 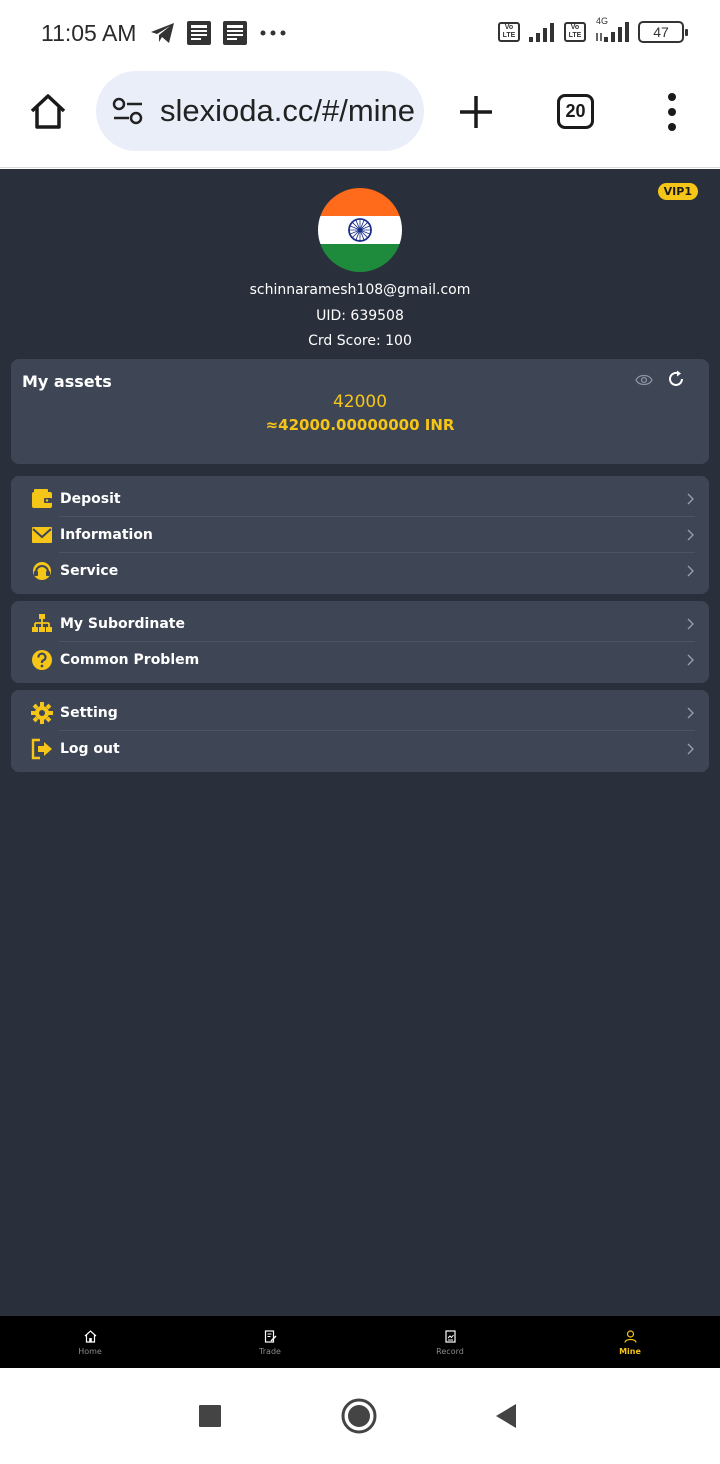 What do you see at coordinates (89, 33) in the screenshot?
I see `status-time: 11:05 AM` at bounding box center [89, 33].